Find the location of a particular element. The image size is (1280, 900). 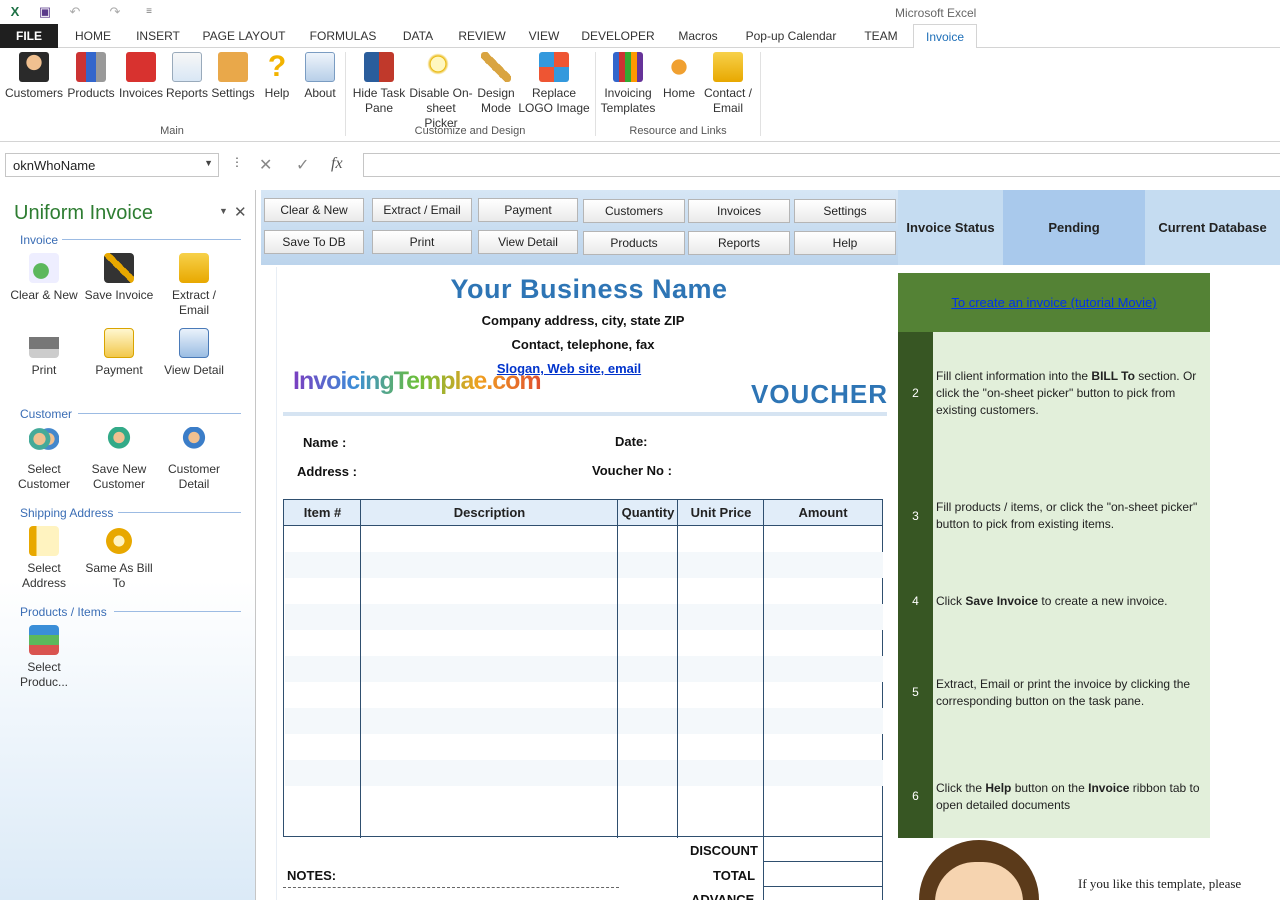

sheet-save-to-db-button: Save To DB is located at coordinates (314, 242).